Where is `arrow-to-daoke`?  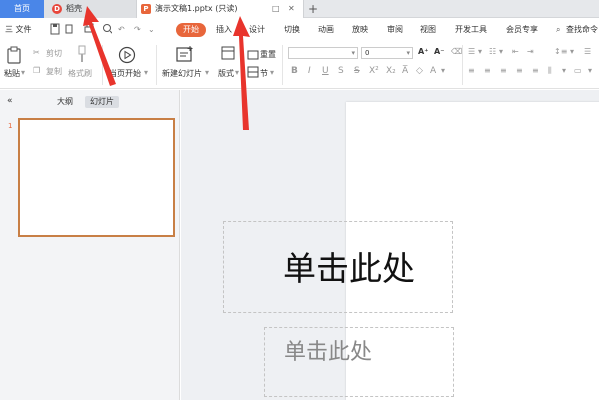 arrow-to-daoke is located at coordinates (99, 46).